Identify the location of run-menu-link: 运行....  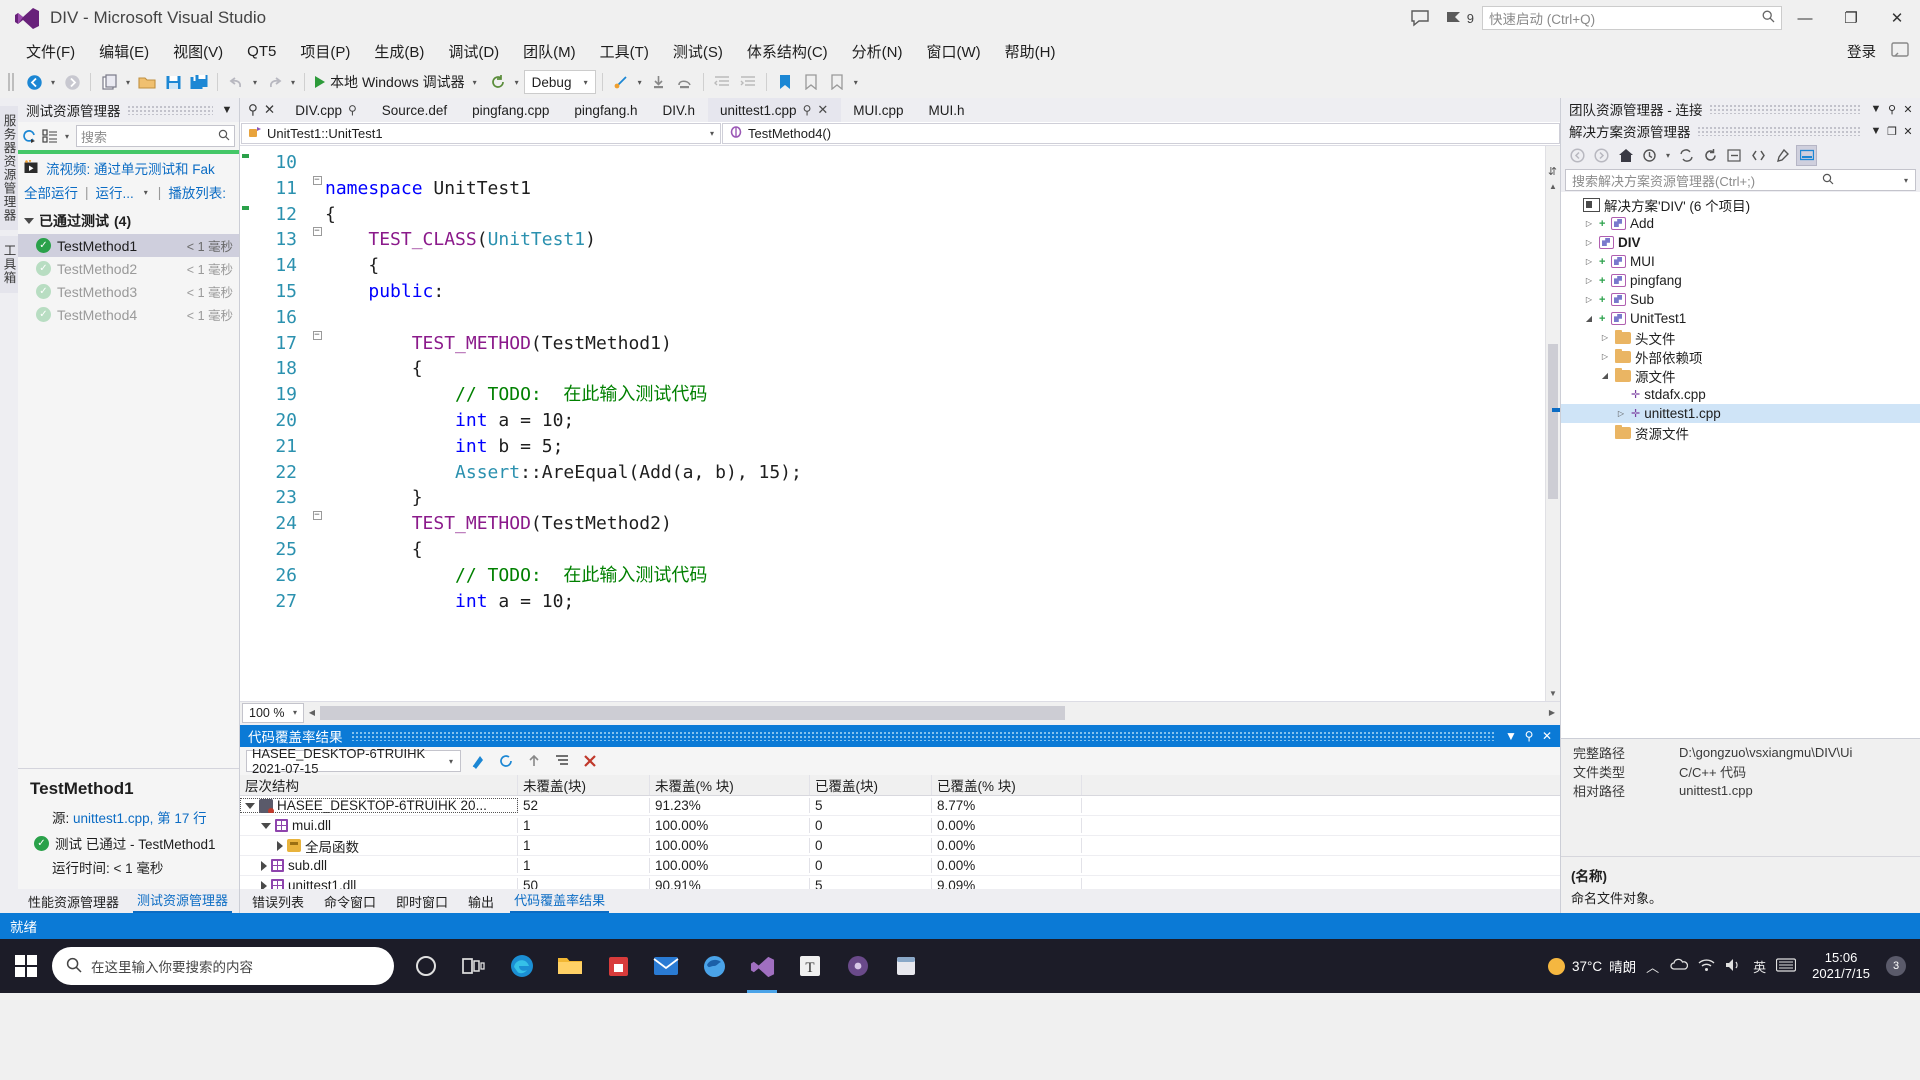
(115, 192).